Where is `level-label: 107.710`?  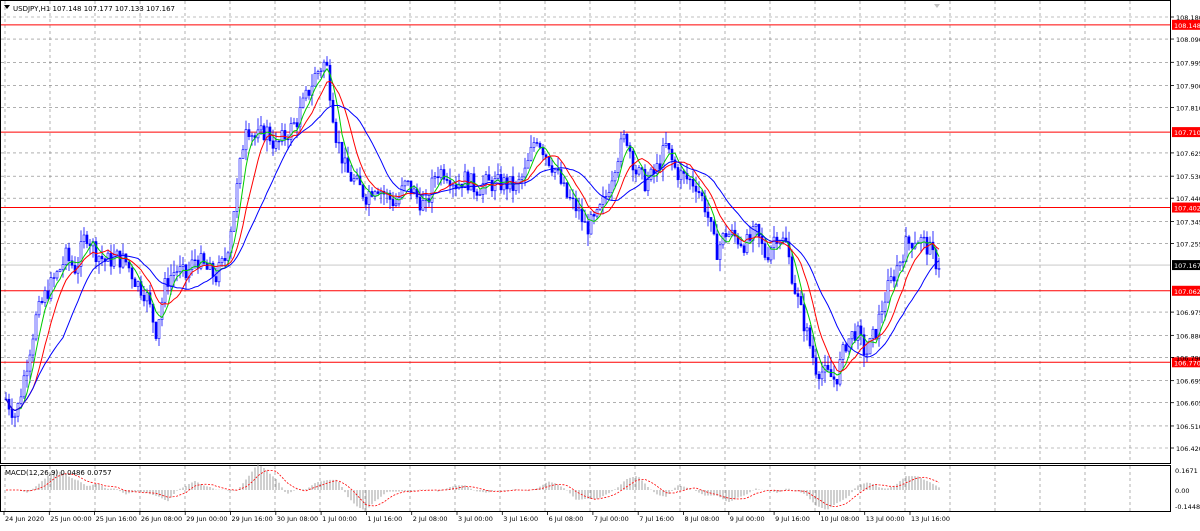 level-label: 107.710 is located at coordinates (1187, 133).